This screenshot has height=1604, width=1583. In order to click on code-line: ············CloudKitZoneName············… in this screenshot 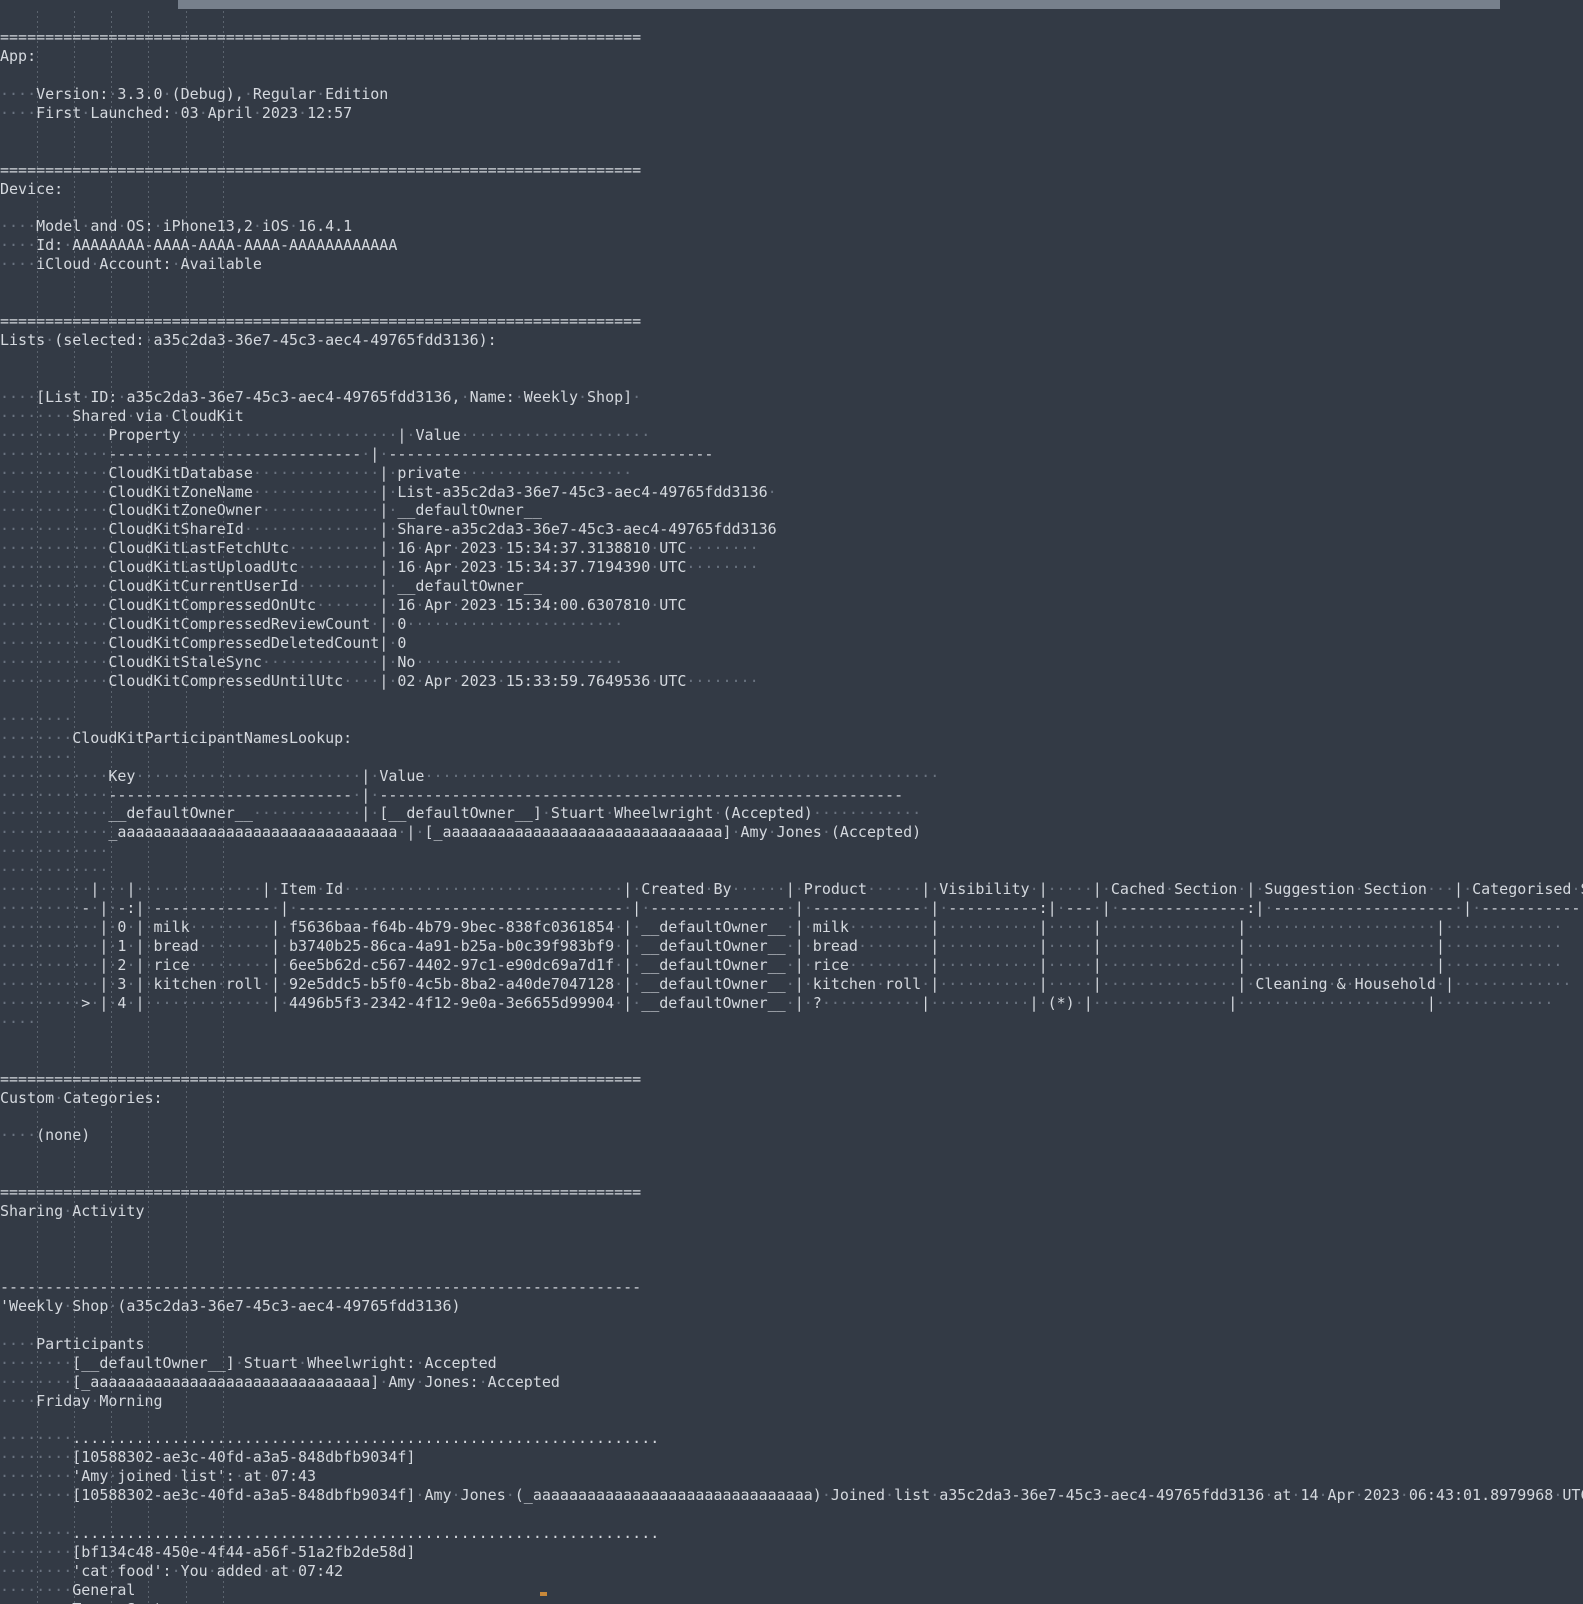, I will do `click(791, 492)`.